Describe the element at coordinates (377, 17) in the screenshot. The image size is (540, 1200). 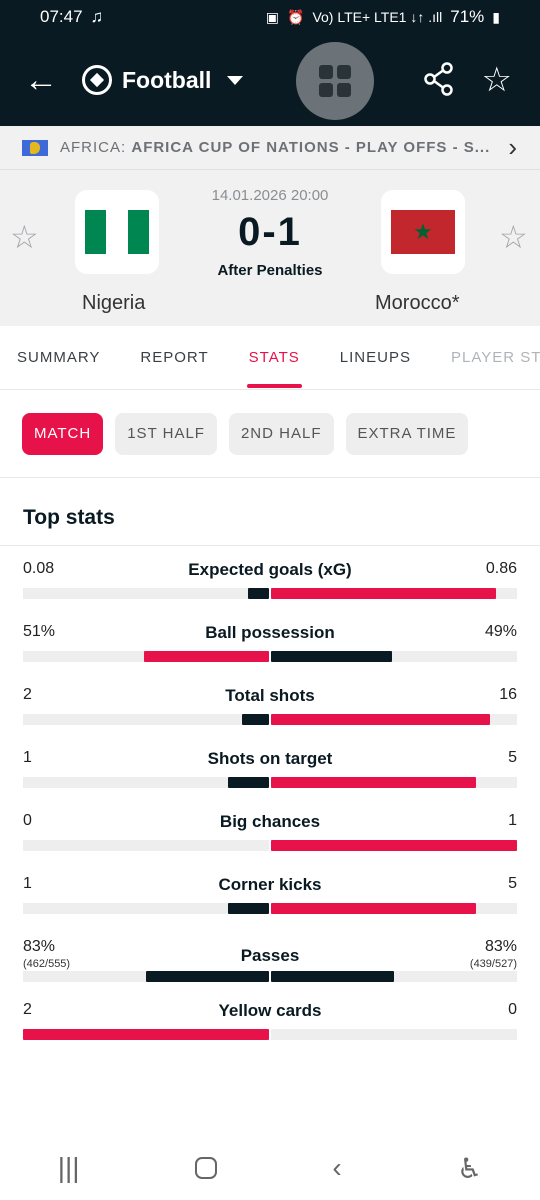
I see `network-indicator: Vo) LTE+ LTE1 ↓↑ .ıll` at that location.